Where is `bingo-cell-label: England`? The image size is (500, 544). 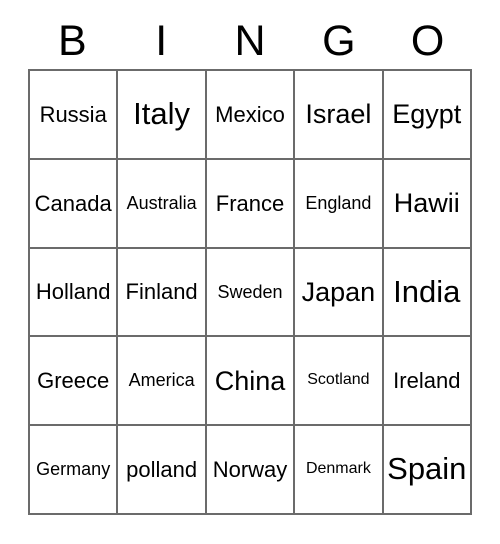 bingo-cell-label: England is located at coordinates (338, 202).